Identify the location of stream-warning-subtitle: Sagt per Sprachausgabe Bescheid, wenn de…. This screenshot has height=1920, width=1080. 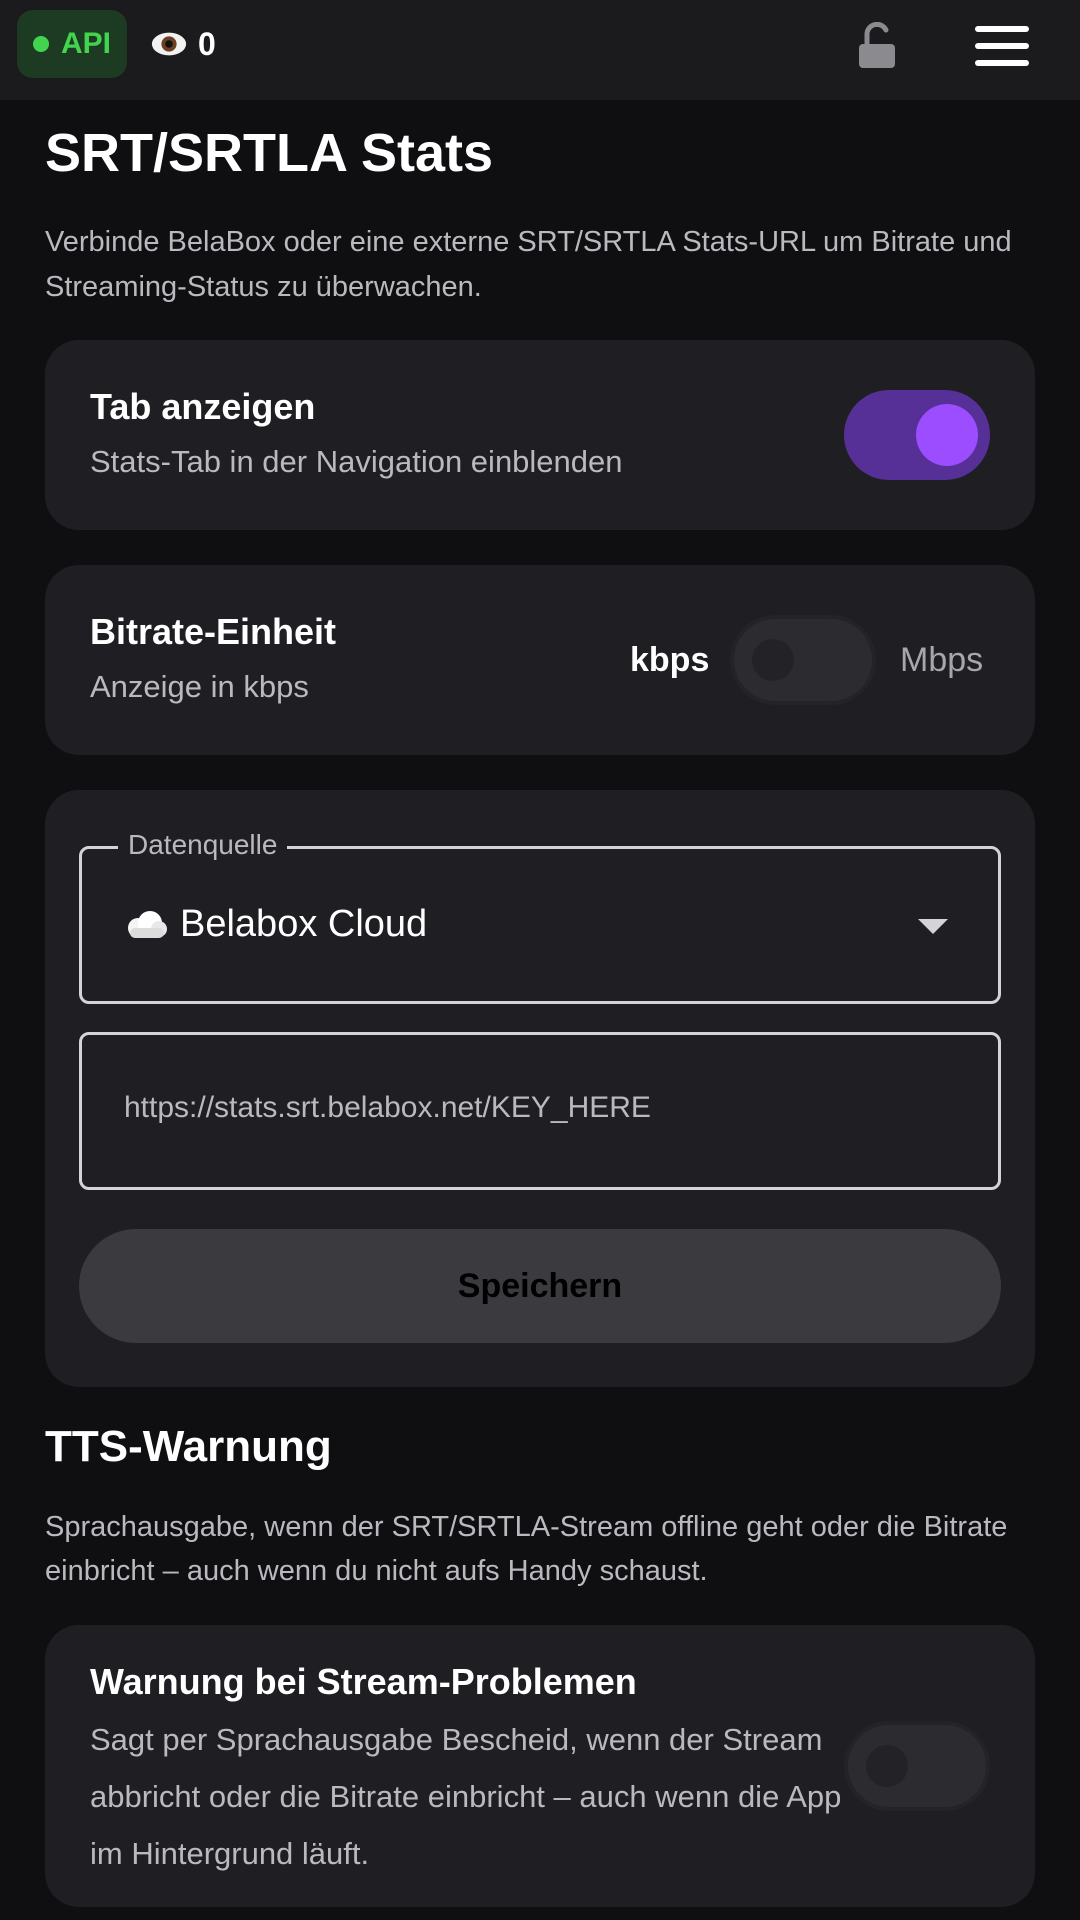
(466, 1796).